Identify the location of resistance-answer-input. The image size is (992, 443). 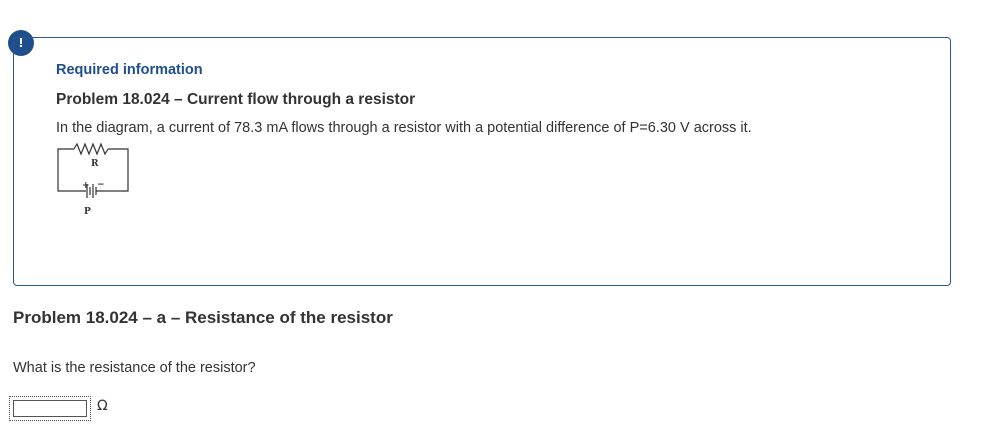
(50, 408).